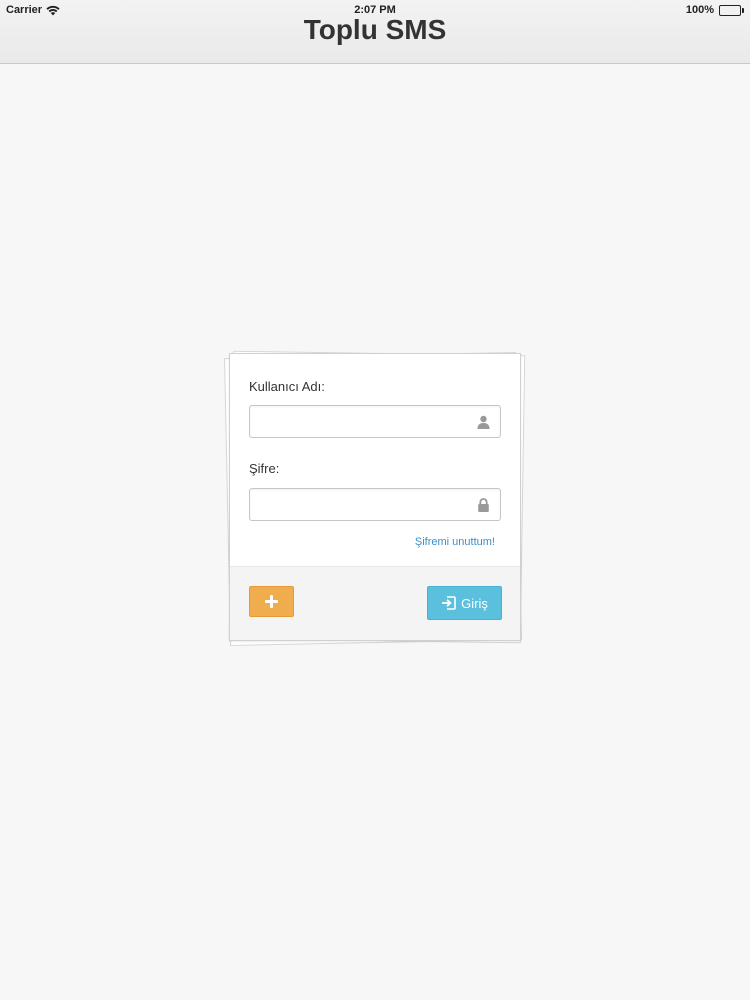 This screenshot has height=1000, width=750. What do you see at coordinates (375, 603) in the screenshot?
I see `card-footer: Giriş` at bounding box center [375, 603].